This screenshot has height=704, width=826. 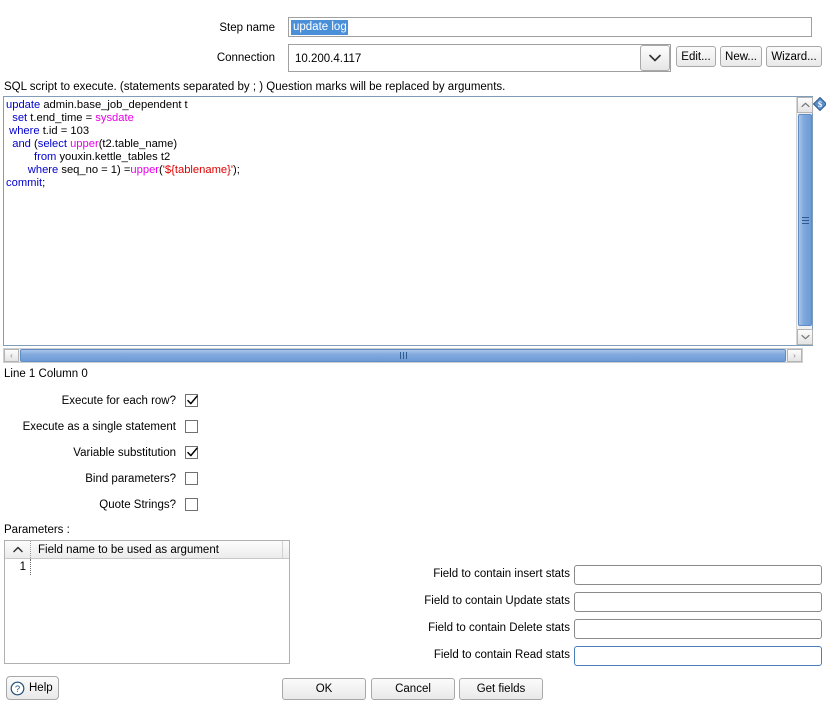 What do you see at coordinates (245, 58) in the screenshot?
I see `connection-label: Connection` at bounding box center [245, 58].